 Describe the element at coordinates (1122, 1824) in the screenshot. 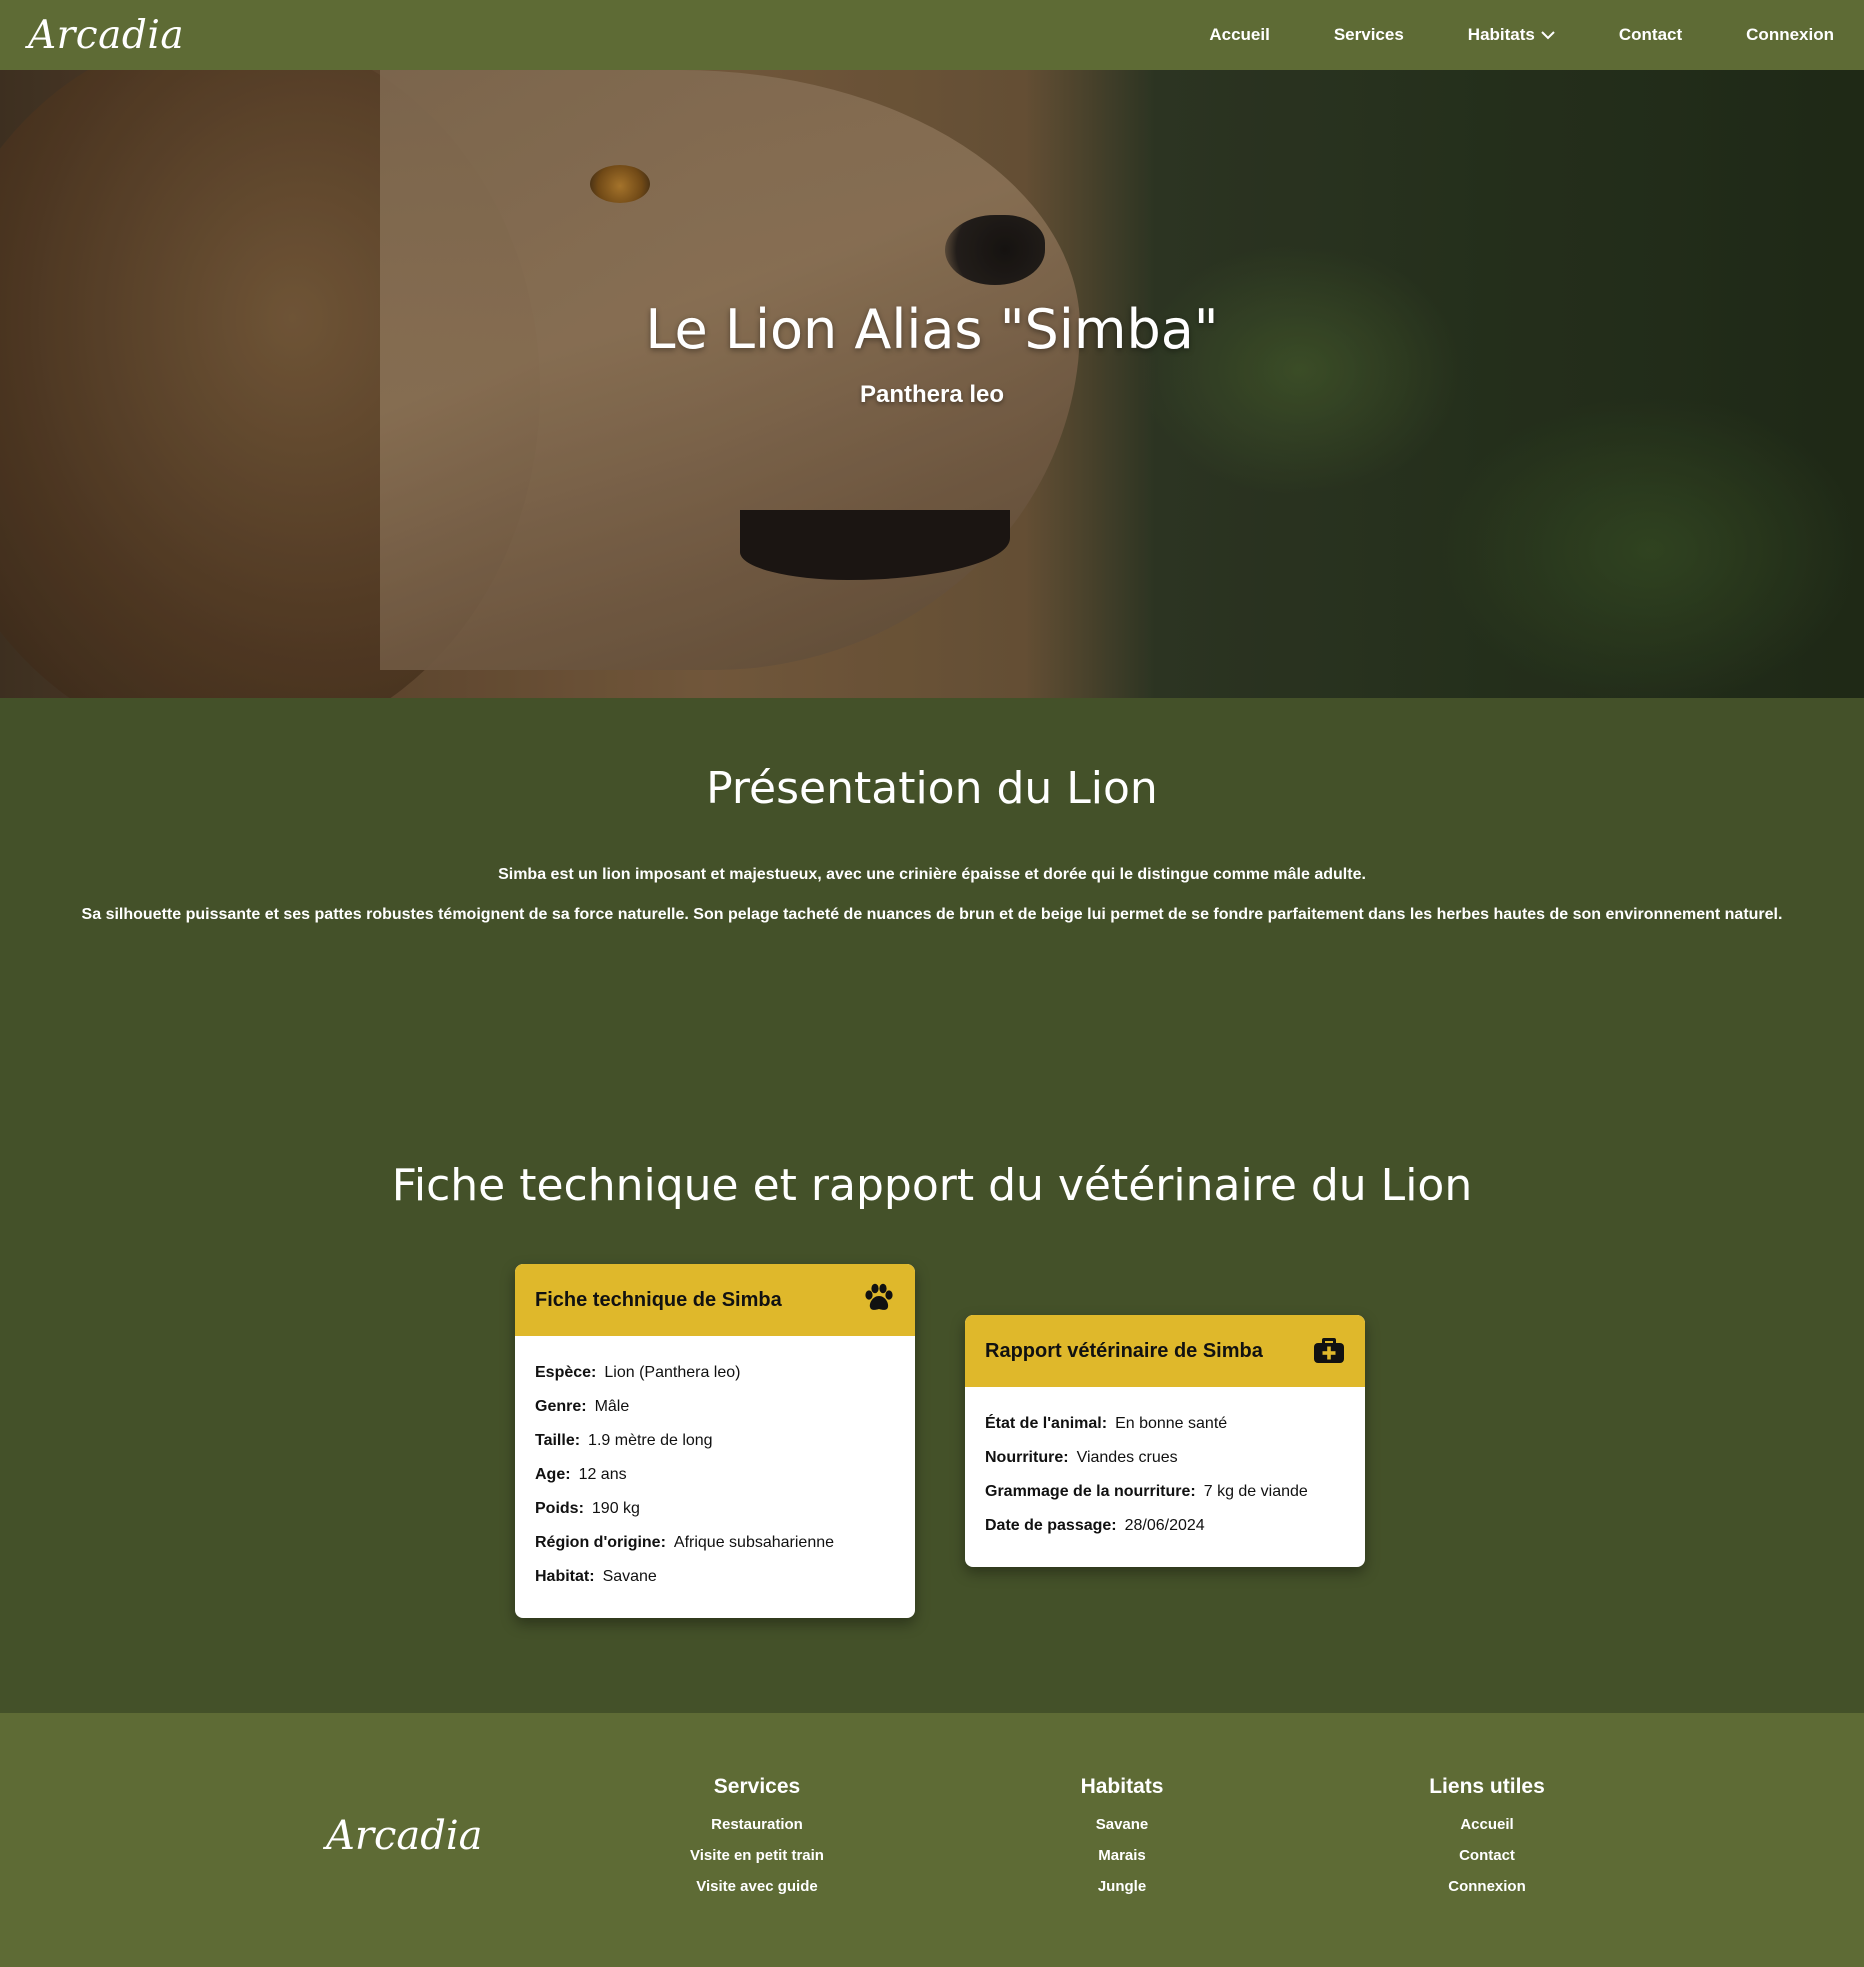

I see `footer-link-savane: Savane` at that location.